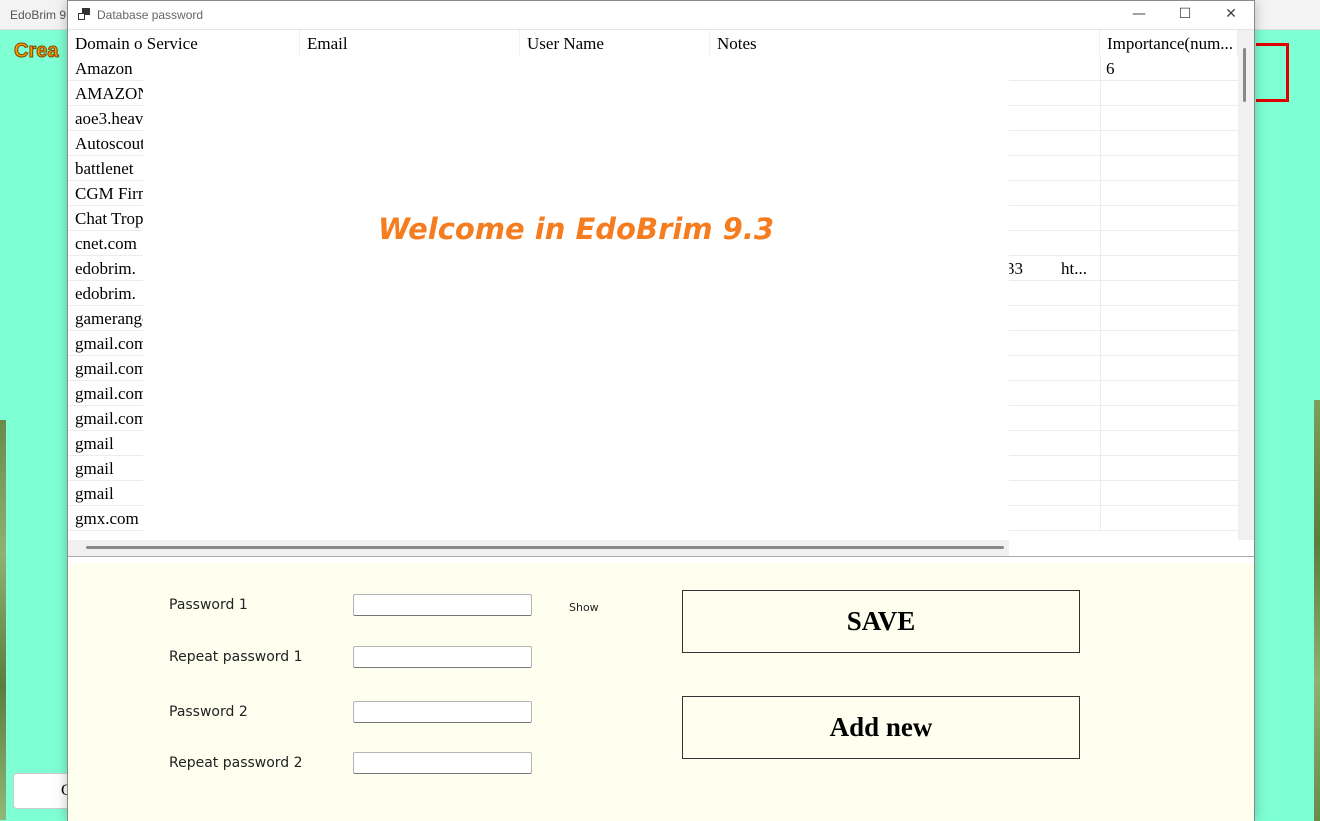  Describe the element at coordinates (442, 763) in the screenshot. I see `repeat-password2-input` at that location.